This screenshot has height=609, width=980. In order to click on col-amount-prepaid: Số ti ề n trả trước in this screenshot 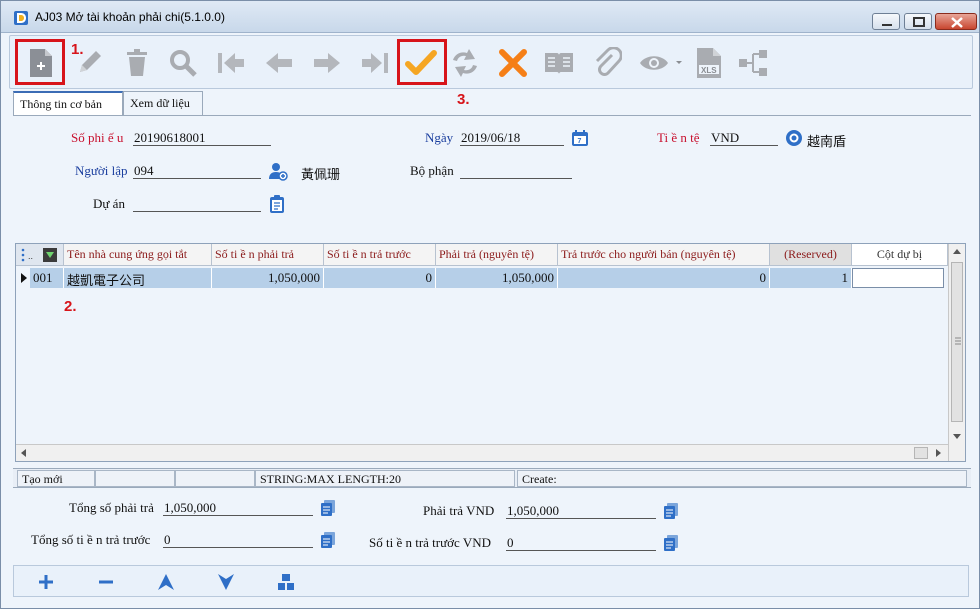, I will do `click(380, 255)`.